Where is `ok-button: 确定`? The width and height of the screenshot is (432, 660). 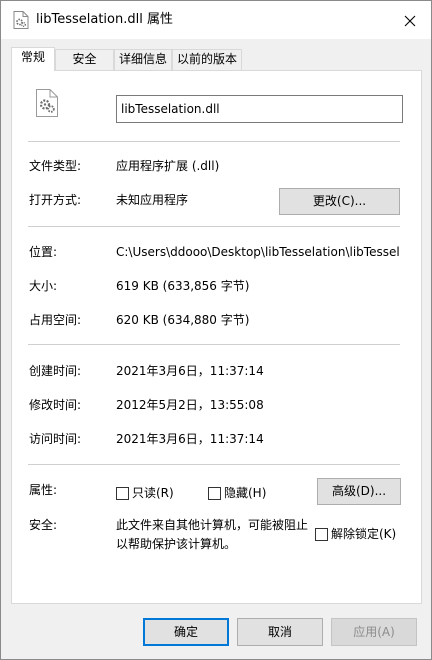 ok-button: 确定 is located at coordinates (186, 632).